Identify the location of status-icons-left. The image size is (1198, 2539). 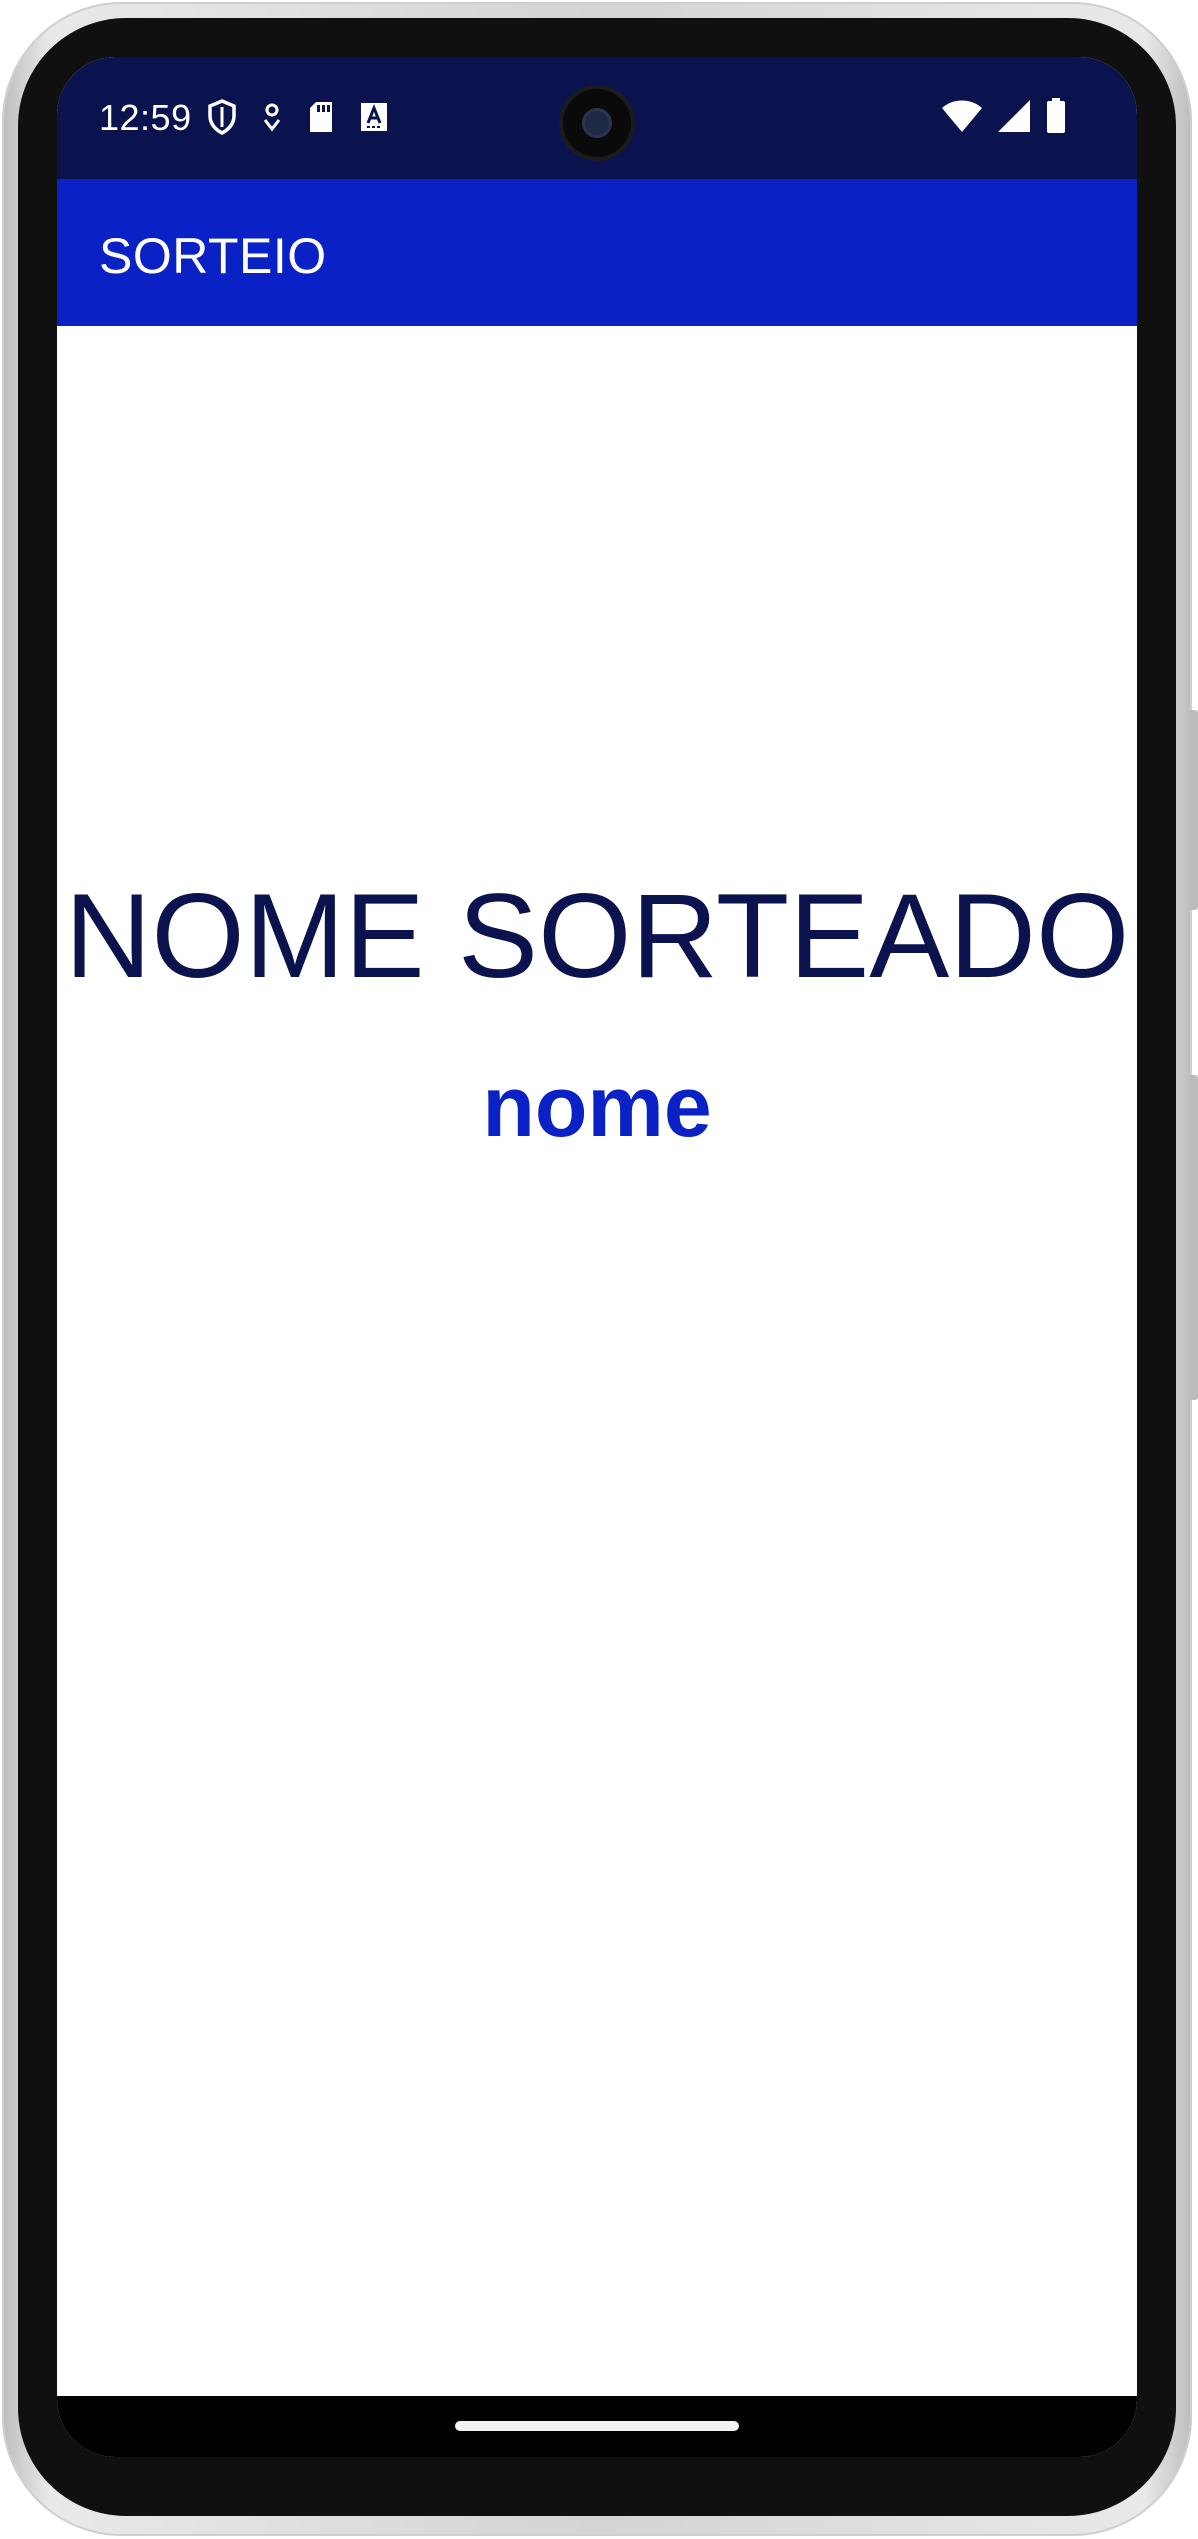
(298, 117).